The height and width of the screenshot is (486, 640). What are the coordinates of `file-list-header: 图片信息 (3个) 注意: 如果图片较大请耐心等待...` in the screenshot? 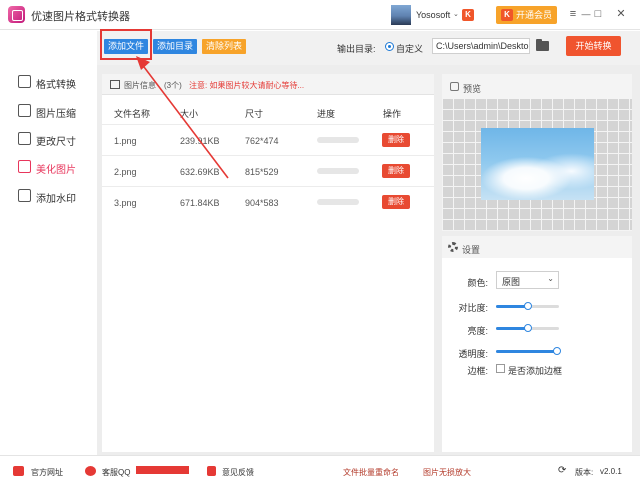 It's located at (268, 84).